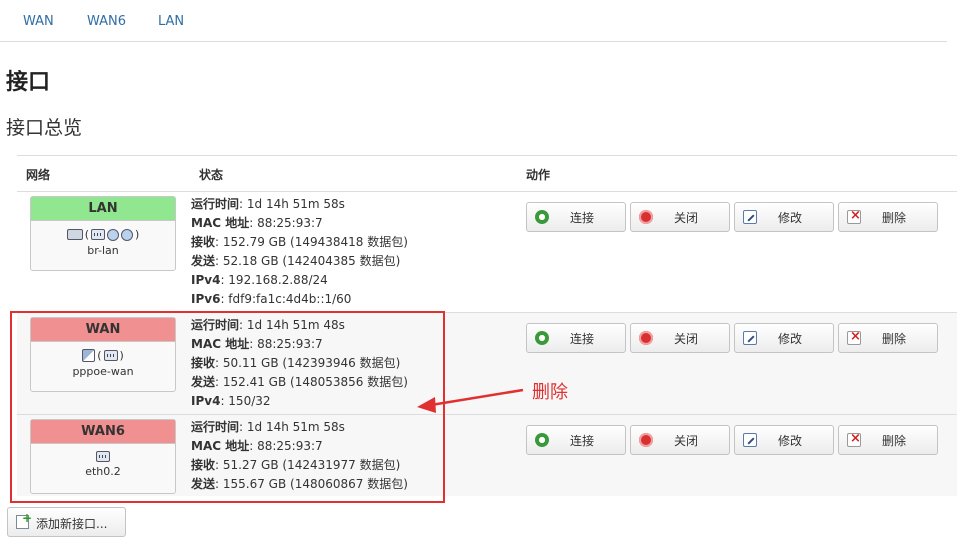 The image size is (968, 560). Describe the element at coordinates (38, 175) in the screenshot. I see `col-network: 网络` at that location.